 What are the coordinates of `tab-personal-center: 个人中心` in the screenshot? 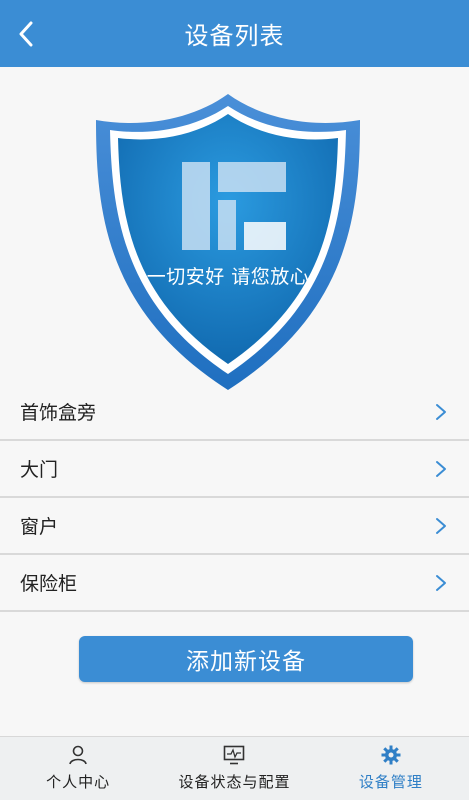 It's located at (78, 768).